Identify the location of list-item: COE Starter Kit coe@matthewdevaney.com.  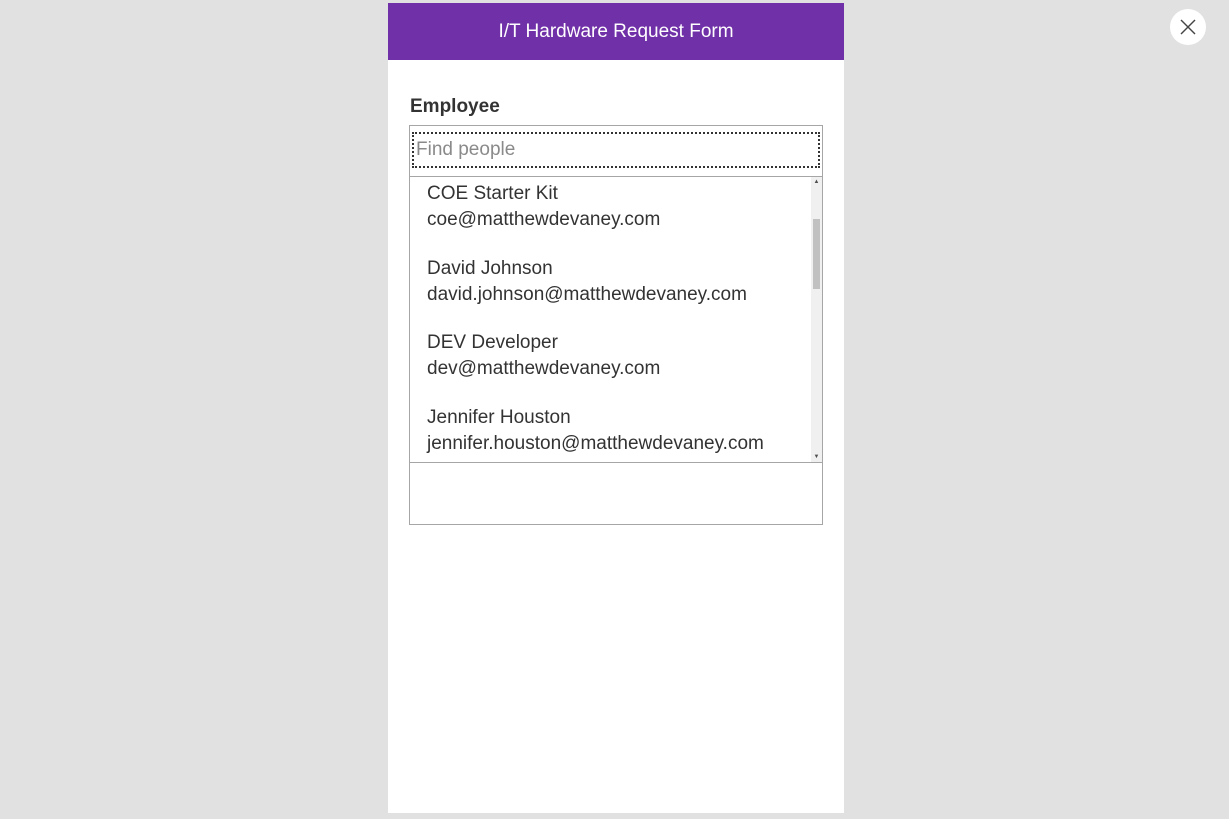
(617, 213).